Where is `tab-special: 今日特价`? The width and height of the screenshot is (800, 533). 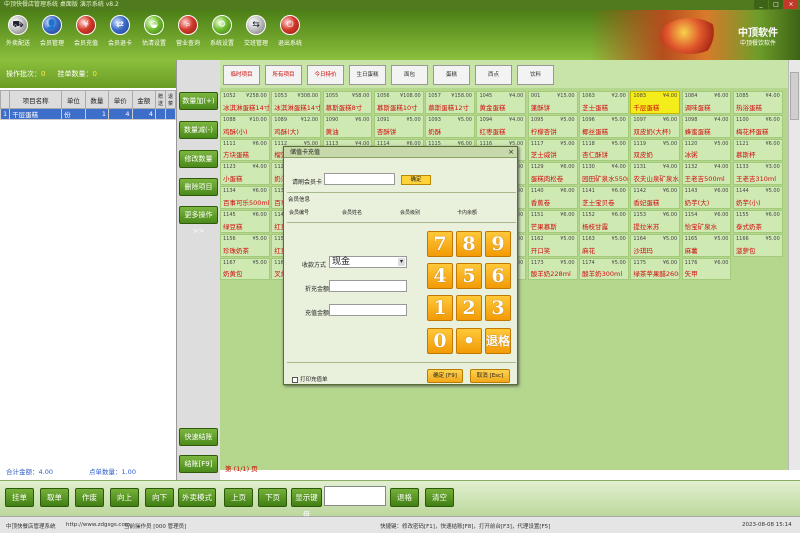 tab-special: 今日特价 is located at coordinates (325, 75).